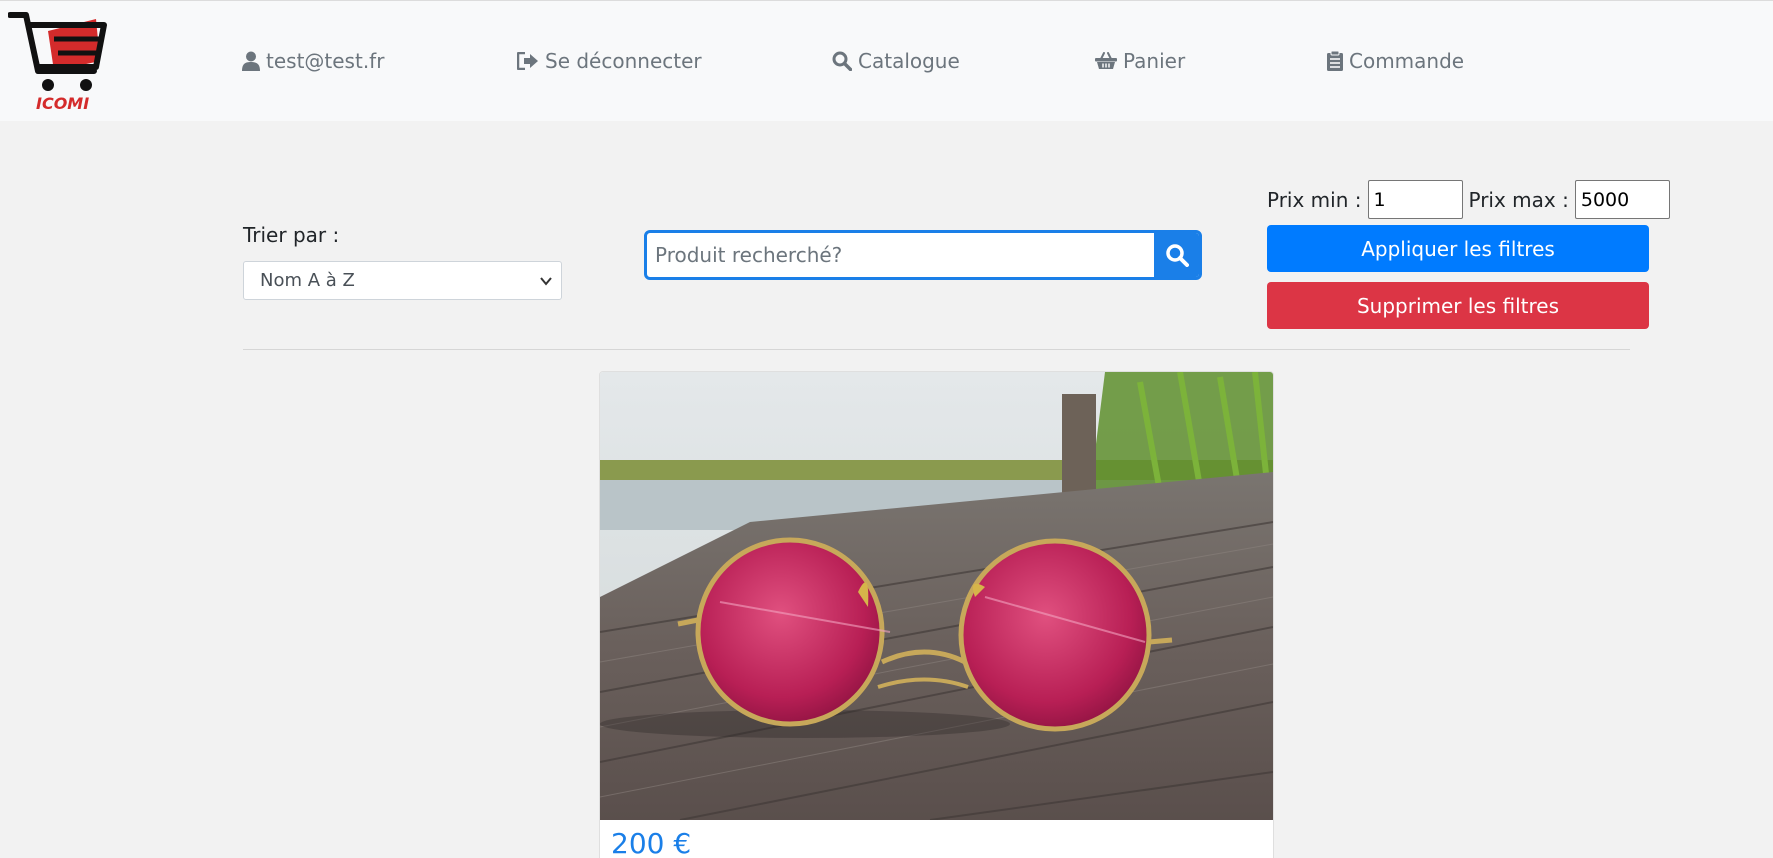 The height and width of the screenshot is (858, 1773). I want to click on sort-label: Trier par :, so click(291, 235).